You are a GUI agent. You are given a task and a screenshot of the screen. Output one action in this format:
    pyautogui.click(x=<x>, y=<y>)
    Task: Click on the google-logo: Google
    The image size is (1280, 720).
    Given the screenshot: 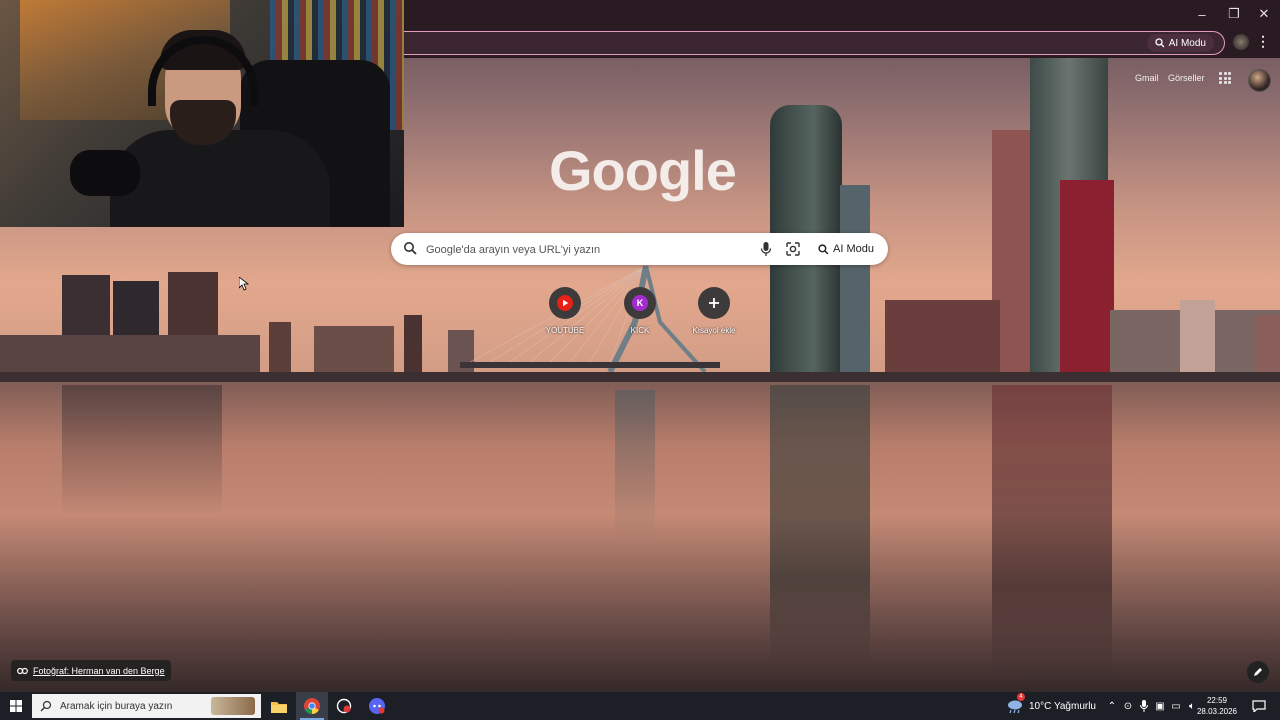 What is the action you would take?
    pyautogui.click(x=643, y=170)
    